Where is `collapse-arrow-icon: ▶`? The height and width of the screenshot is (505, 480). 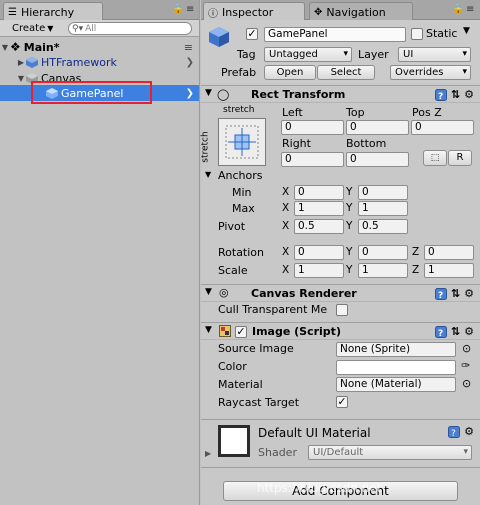
collapse-arrow-icon: ▶ is located at coordinates (208, 453).